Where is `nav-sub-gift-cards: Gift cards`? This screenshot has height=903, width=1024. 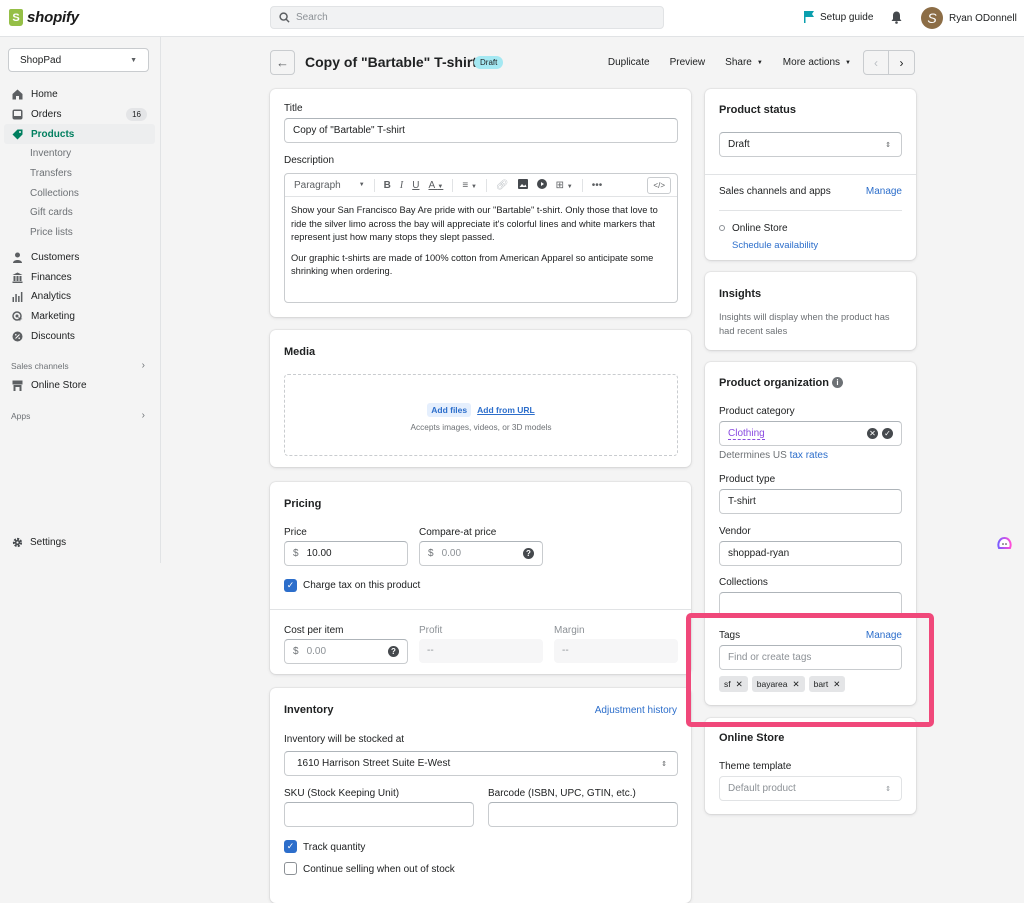 nav-sub-gift-cards: Gift cards is located at coordinates (79, 213).